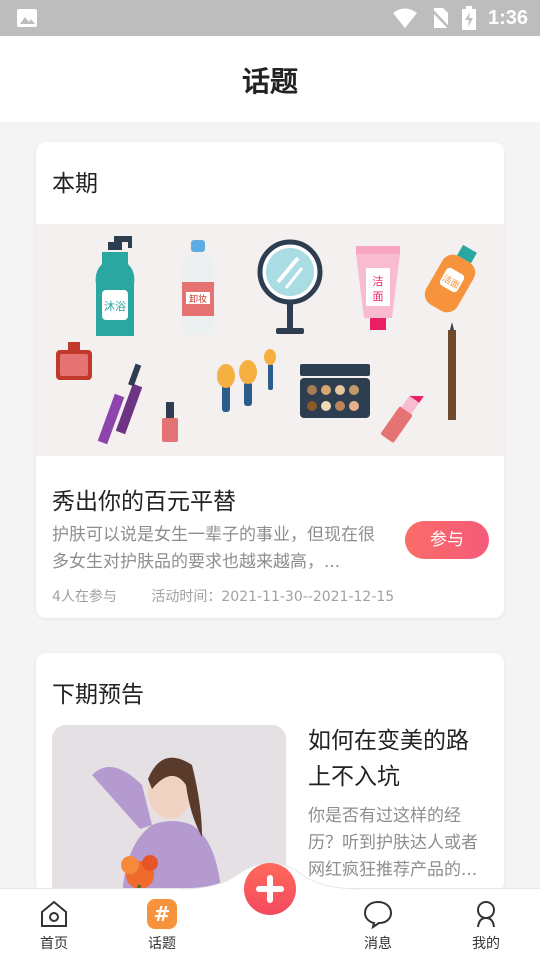 The height and width of the screenshot is (960, 540). I want to click on svg-text: 洁, so click(378, 281).